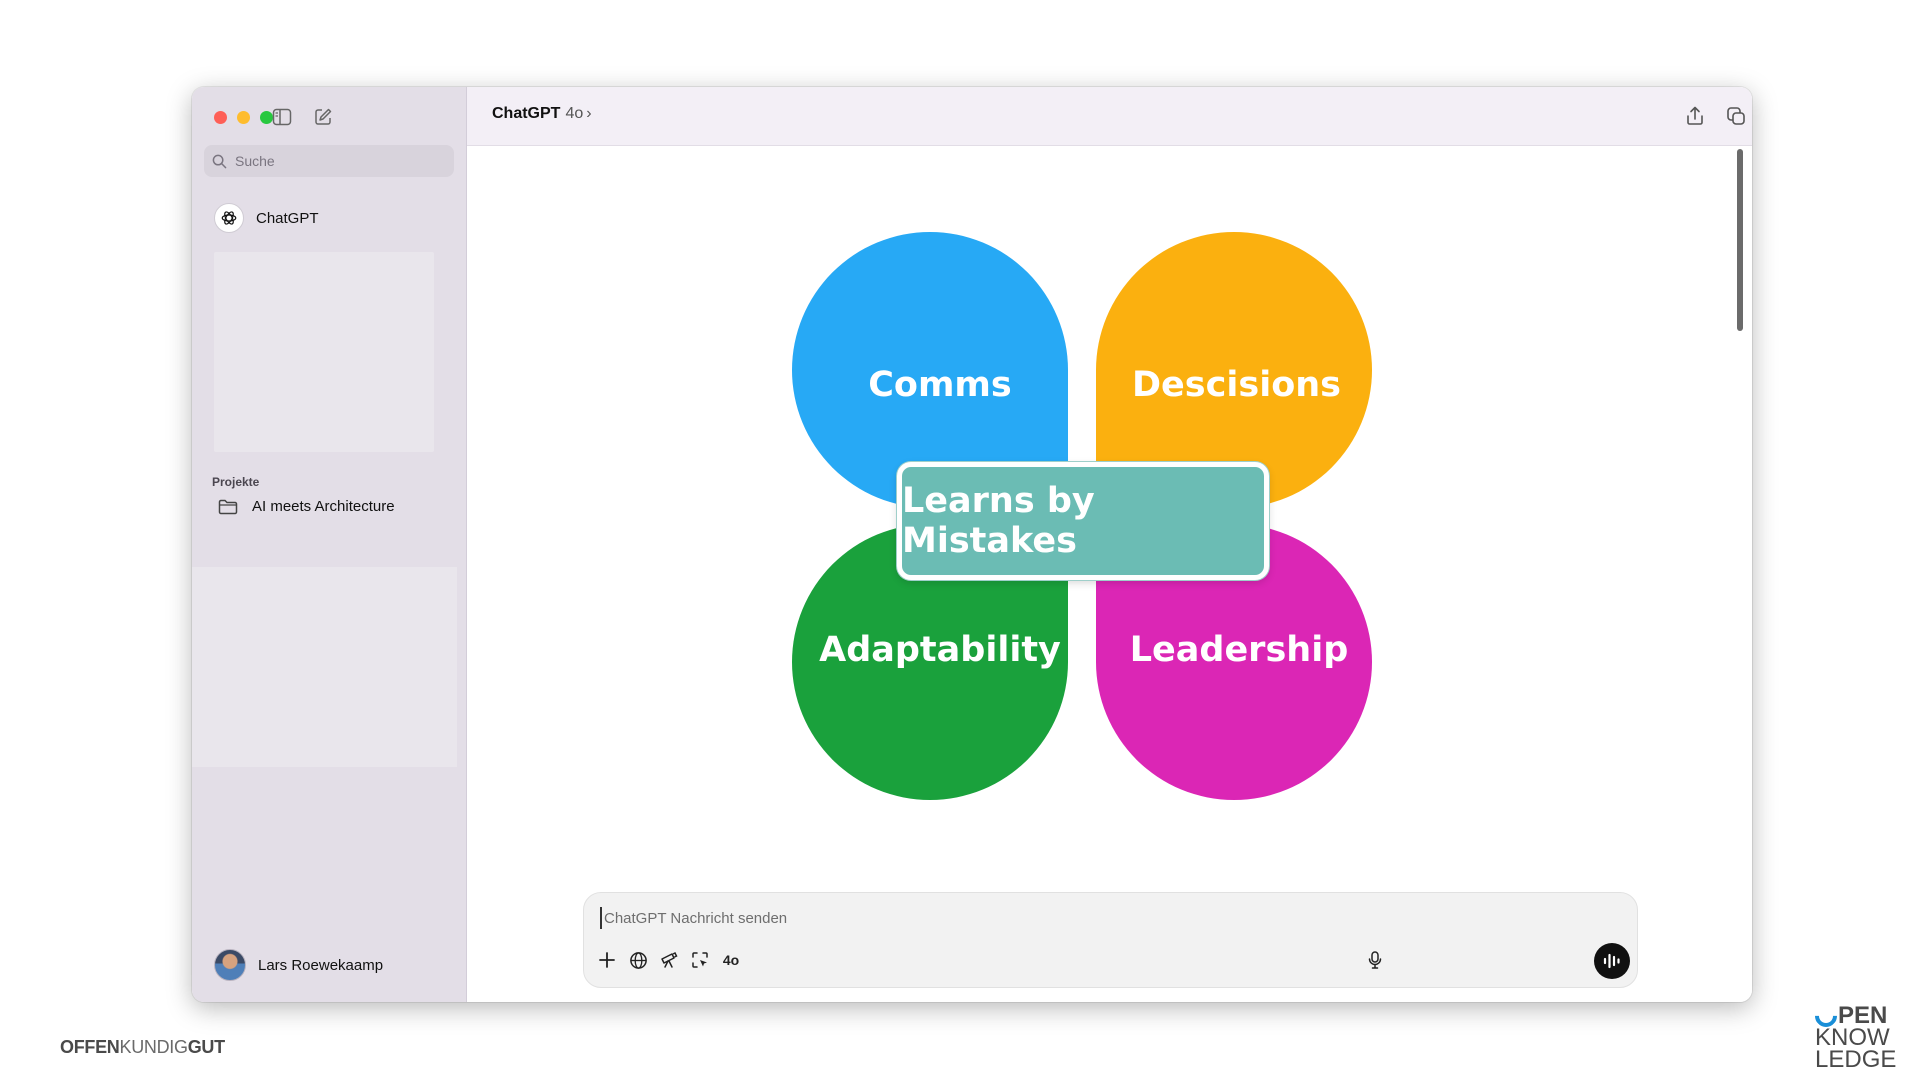 This screenshot has width=1920, height=1080. Describe the element at coordinates (230, 965) in the screenshot. I see `avatar` at that location.